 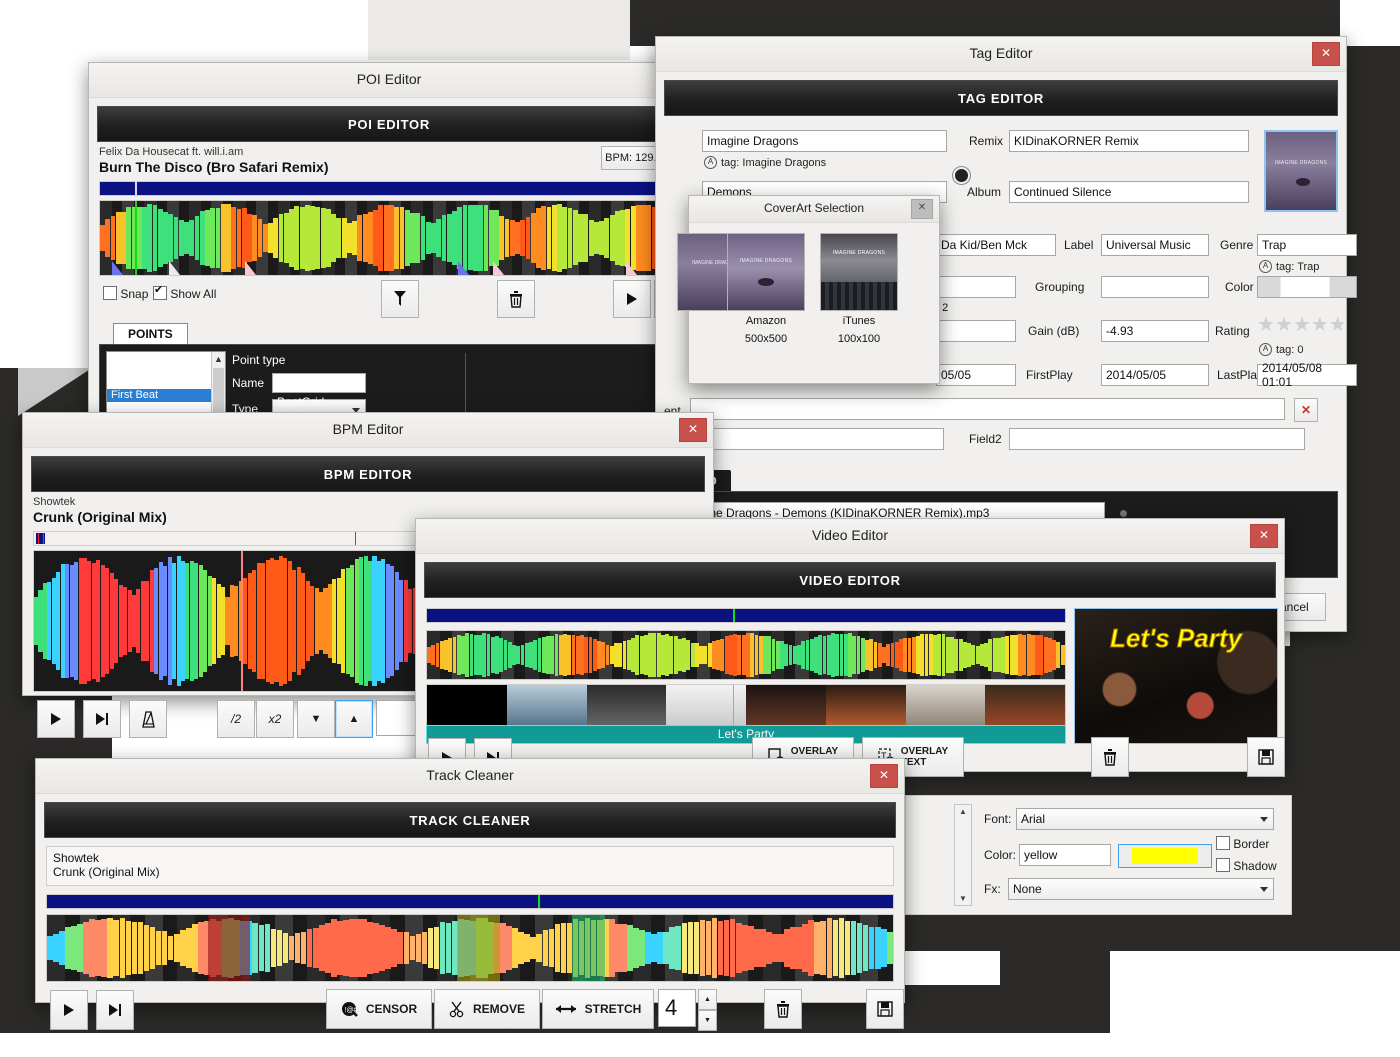 I want to click on filter-icon, so click(x=400, y=299).